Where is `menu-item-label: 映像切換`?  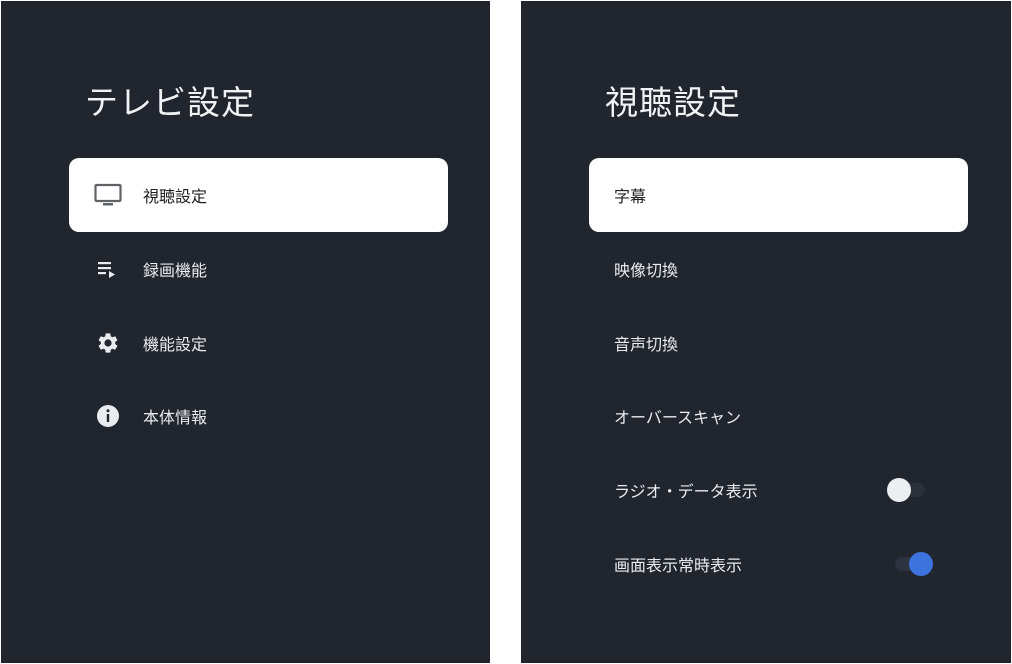 menu-item-label: 映像切換 is located at coordinates (646, 270).